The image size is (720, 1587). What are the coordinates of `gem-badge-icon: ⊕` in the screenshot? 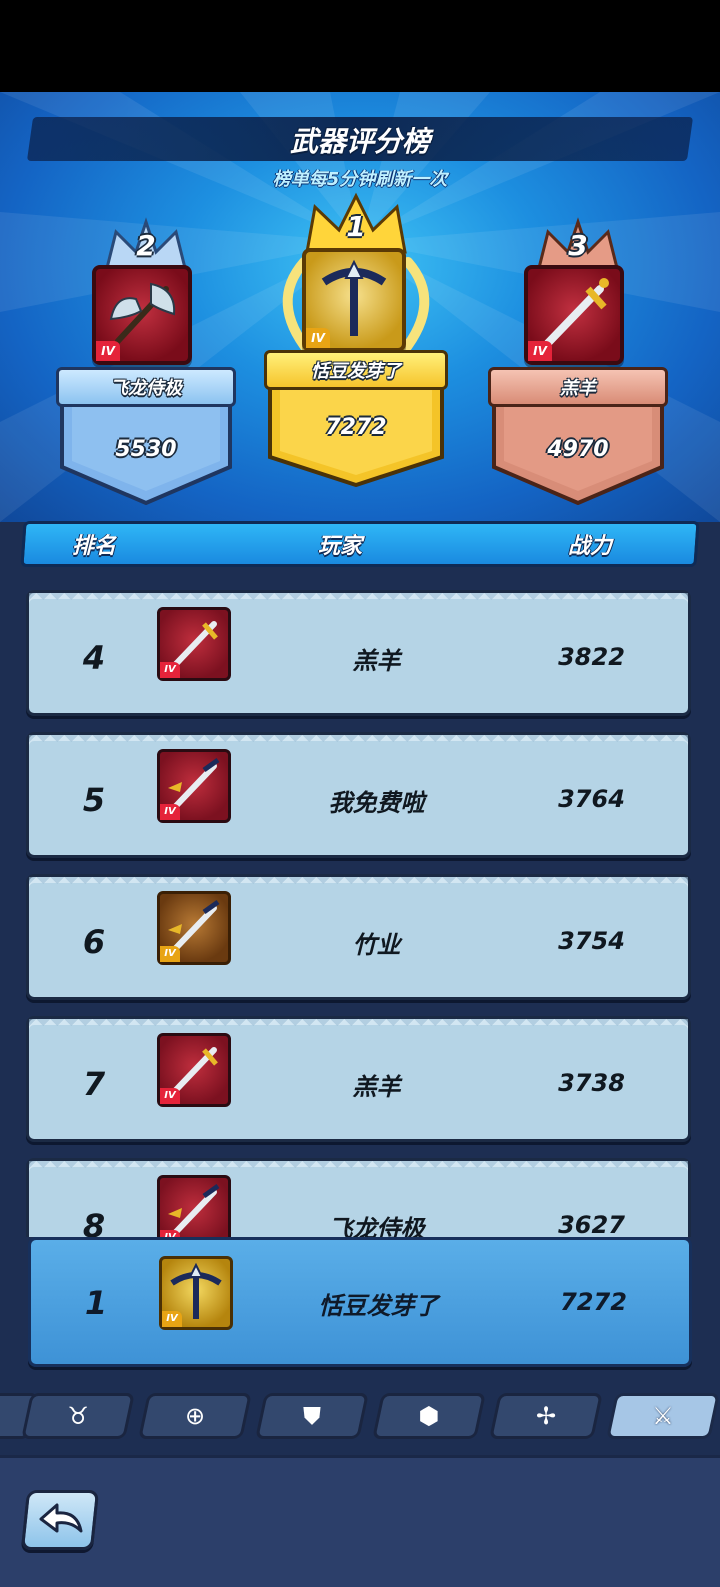 It's located at (195, 1416).